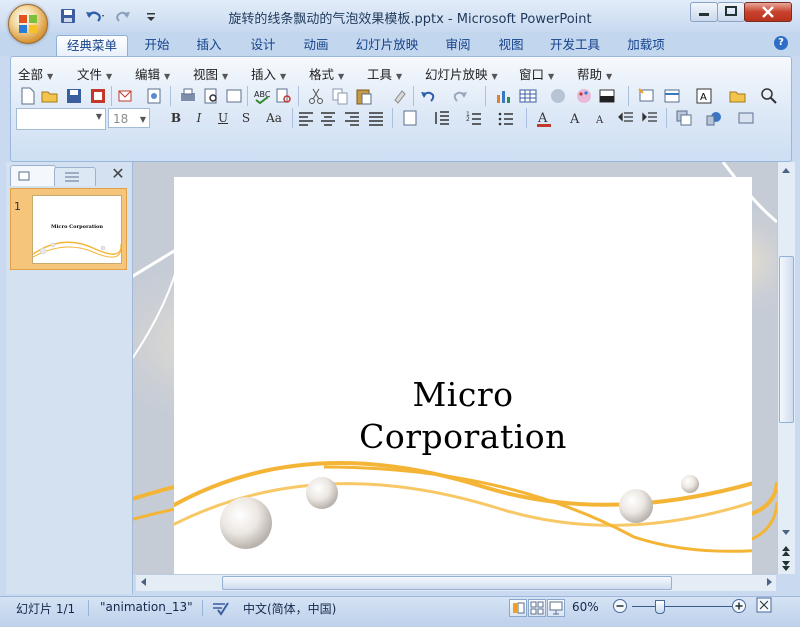 The width and height of the screenshot is (800, 627). I want to click on menu-format: 格式 ▼, so click(326, 73).